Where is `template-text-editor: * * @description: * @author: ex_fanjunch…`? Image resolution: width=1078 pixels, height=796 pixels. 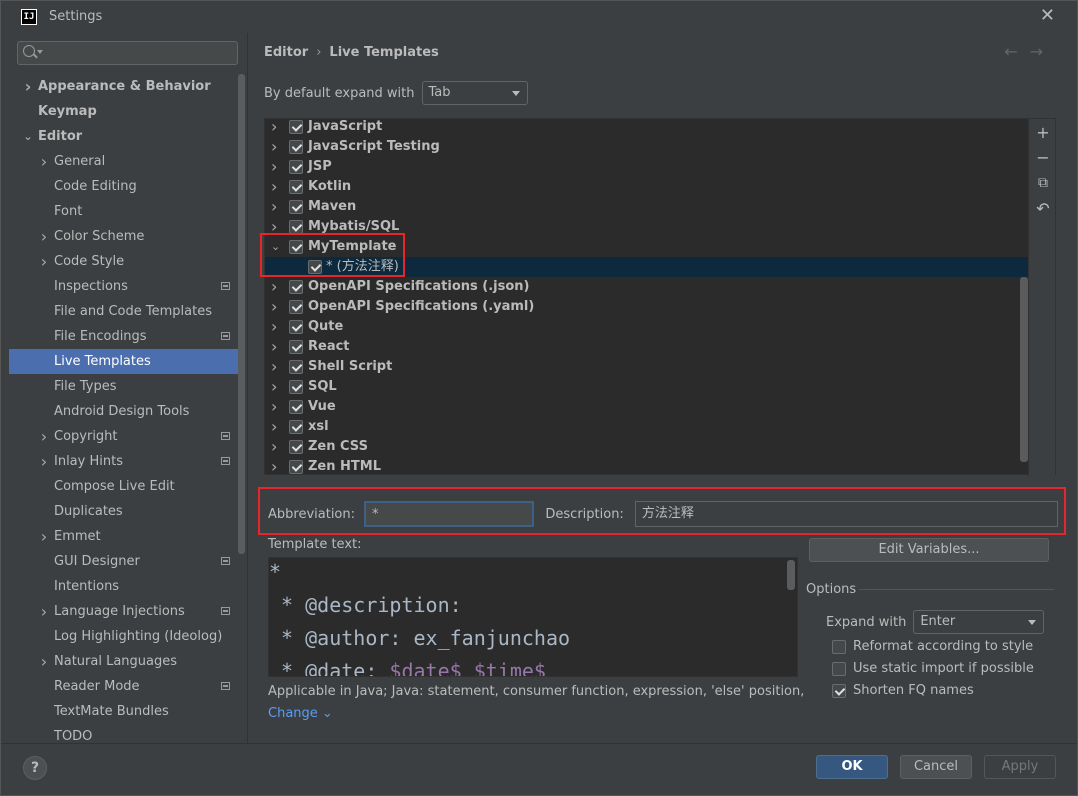 template-text-editor: * * @description: * @author: ex_fanjunch… is located at coordinates (533, 617).